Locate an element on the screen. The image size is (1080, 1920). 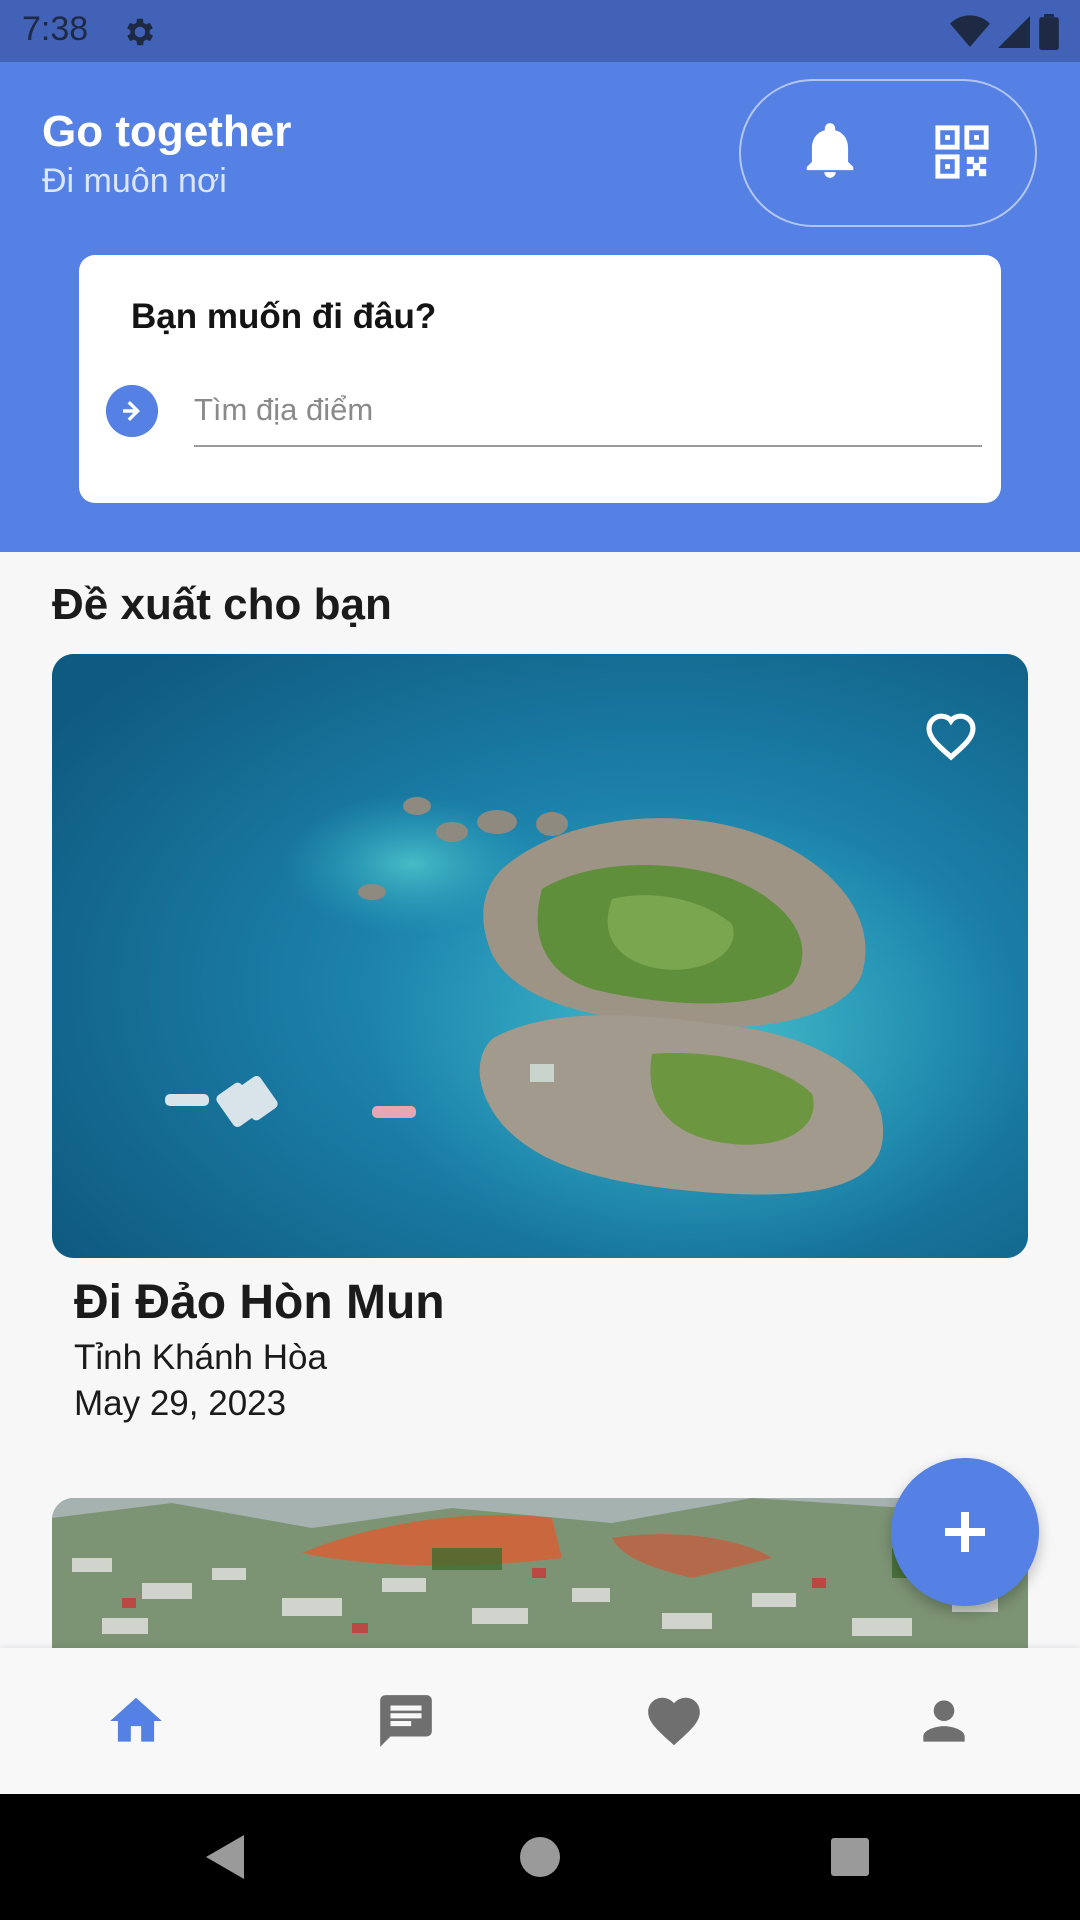
system-nav-bar is located at coordinates (540, 1857).